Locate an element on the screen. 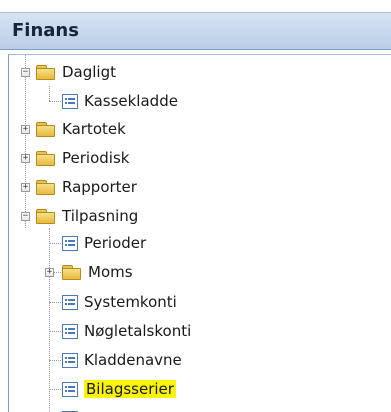  tree-item-label: Tilpasning is located at coordinates (100, 216).